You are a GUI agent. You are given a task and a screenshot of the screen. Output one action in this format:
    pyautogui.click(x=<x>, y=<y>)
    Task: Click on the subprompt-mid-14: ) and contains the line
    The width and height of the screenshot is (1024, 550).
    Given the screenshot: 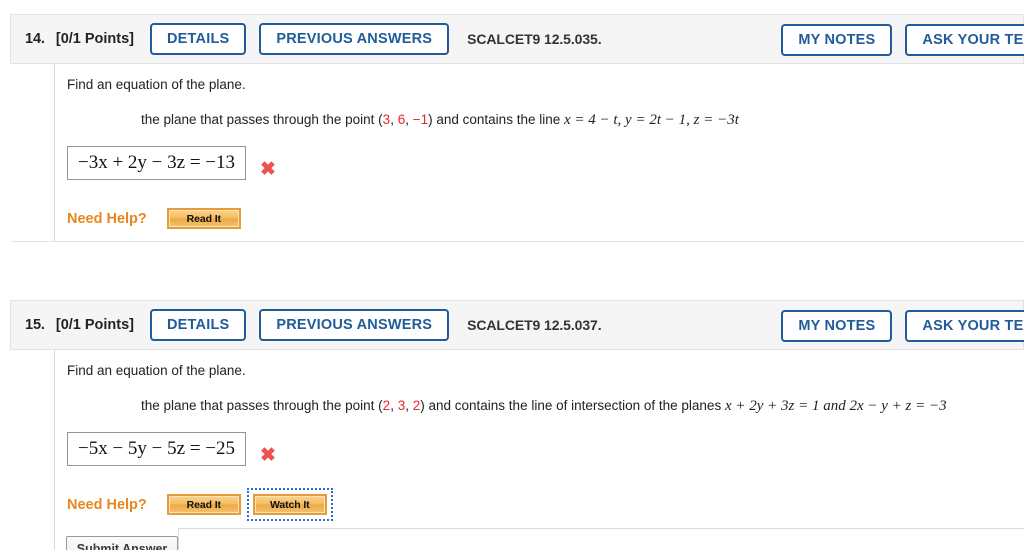 What is the action you would take?
    pyautogui.click(x=496, y=120)
    